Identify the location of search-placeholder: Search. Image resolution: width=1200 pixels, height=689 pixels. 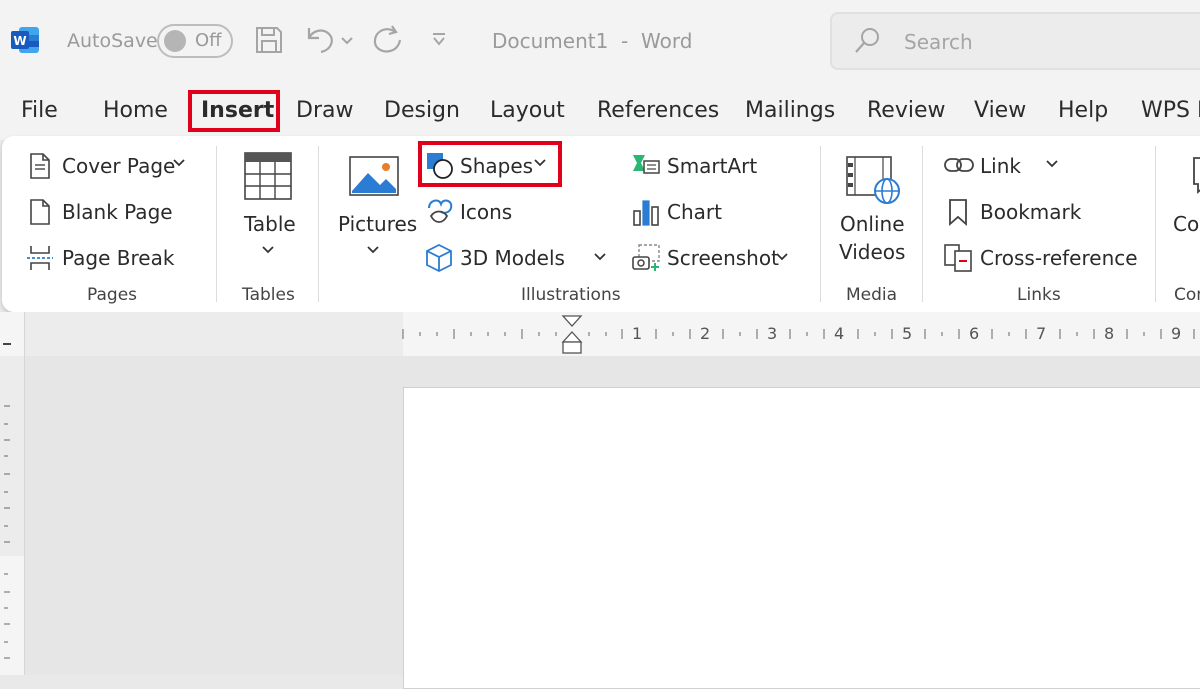
(938, 42).